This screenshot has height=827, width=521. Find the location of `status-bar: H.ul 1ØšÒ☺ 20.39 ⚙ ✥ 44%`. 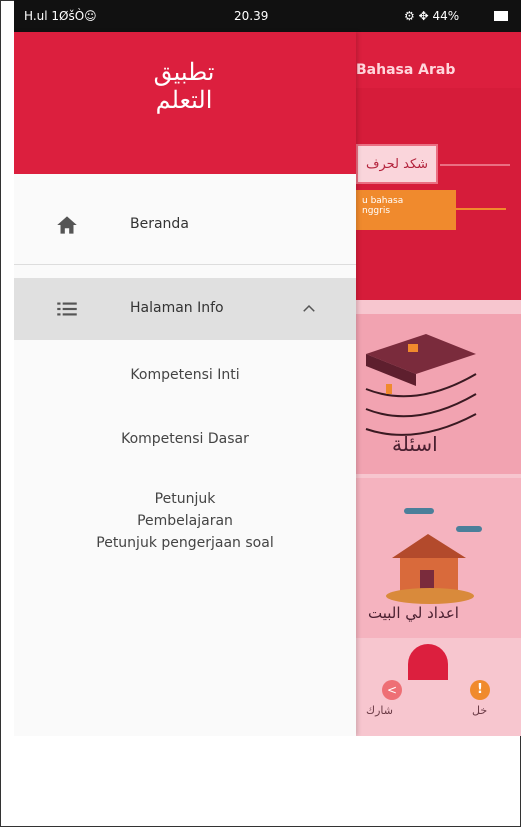

status-bar: H.ul 1ØšÒ☺ 20.39 ⚙ ✥ 44% is located at coordinates (267, 16).